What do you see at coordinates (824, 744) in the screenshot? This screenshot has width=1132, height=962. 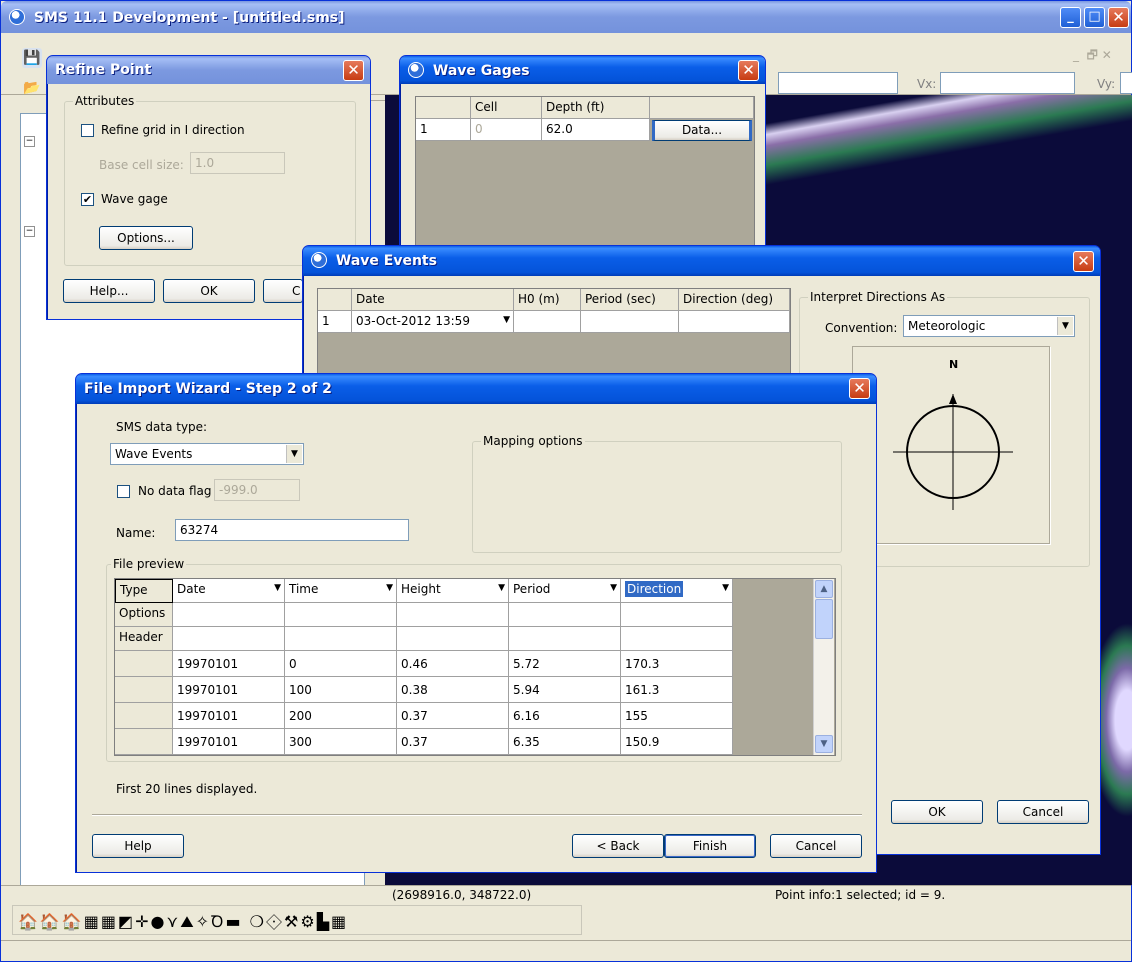 I see `scroll-down-icon: ▼` at bounding box center [824, 744].